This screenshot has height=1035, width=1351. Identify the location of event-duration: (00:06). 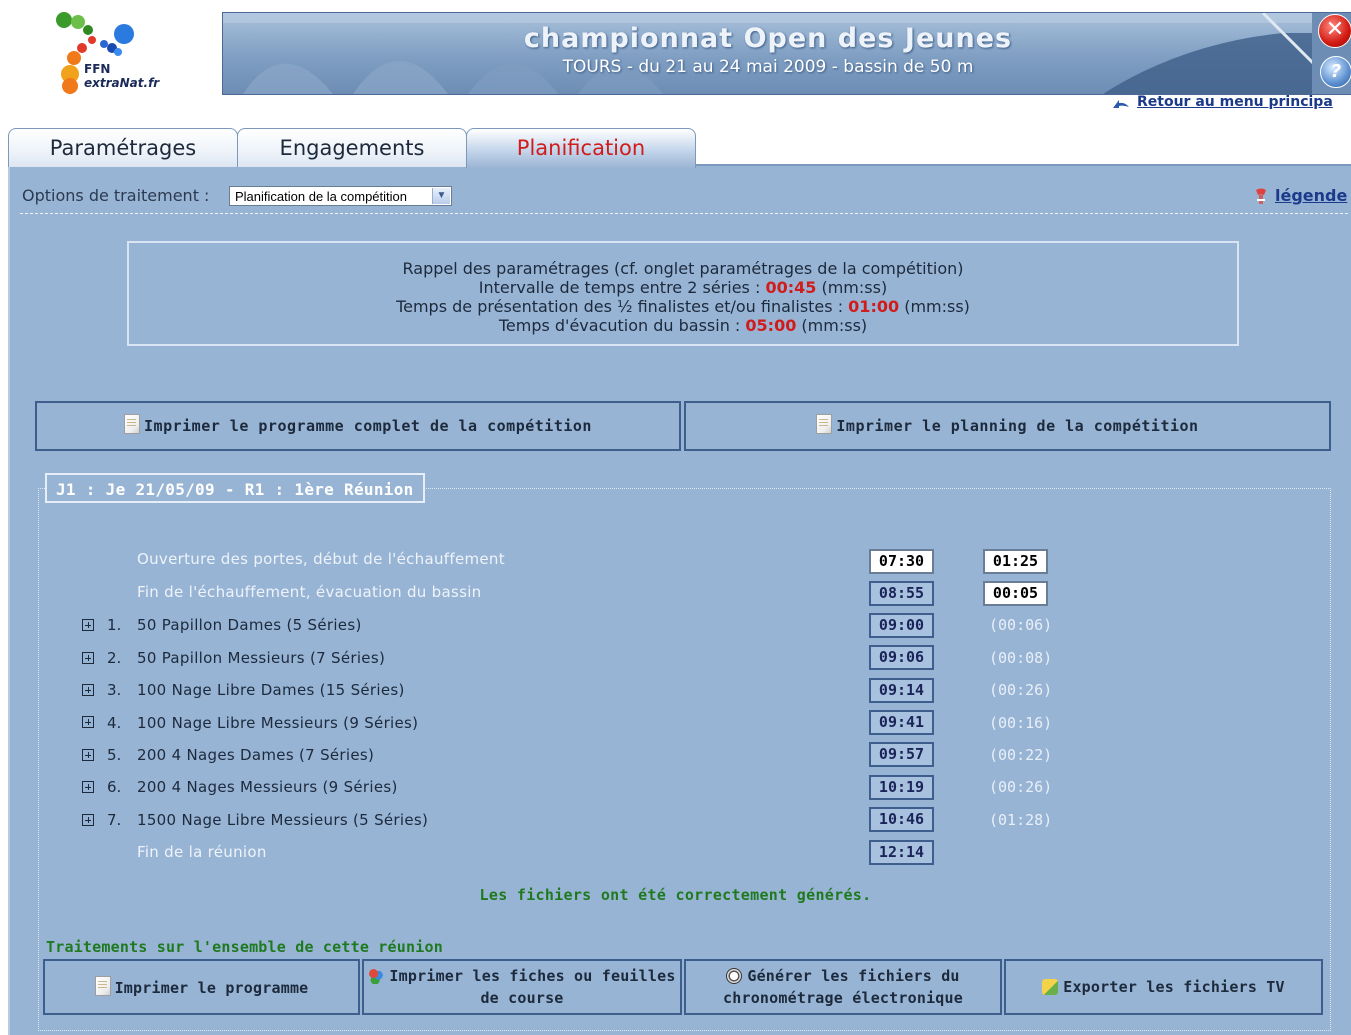
(1021, 625).